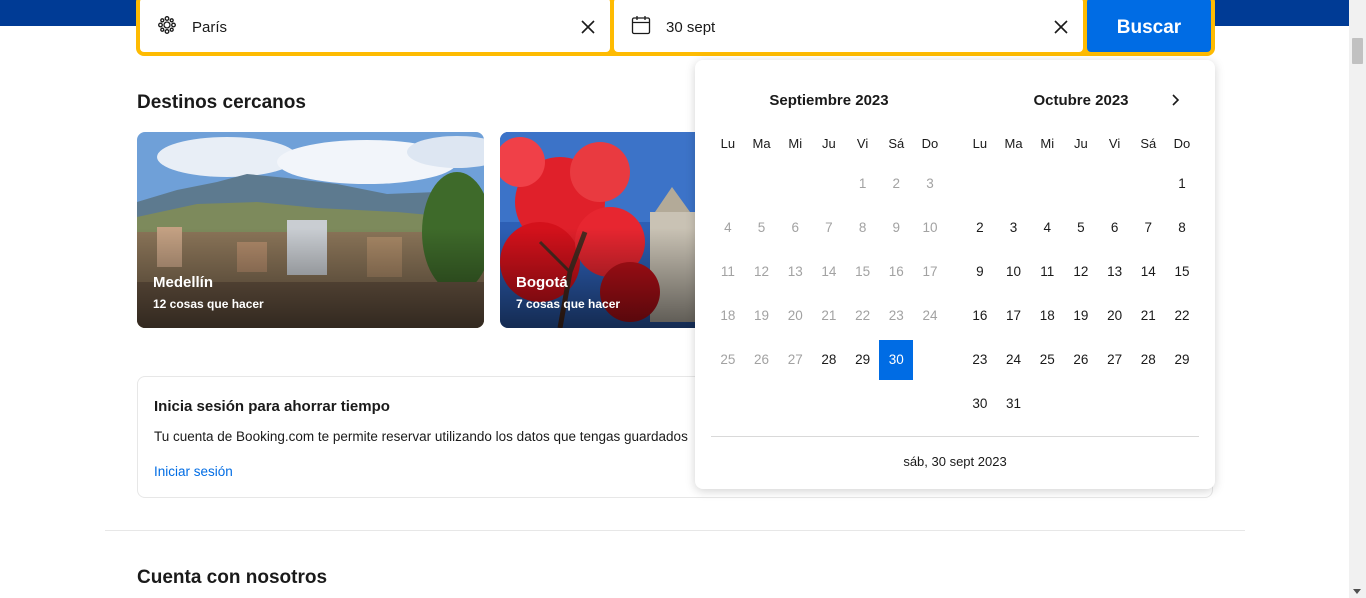 This screenshot has width=1366, height=598. I want to click on scroll-down-icon, so click(1357, 591).